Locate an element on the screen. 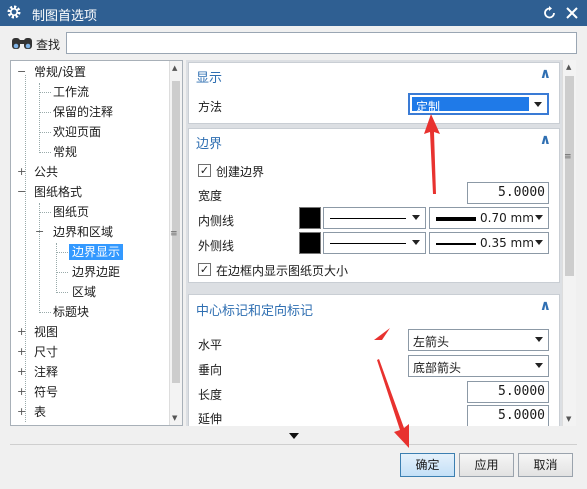 The image size is (587, 489). method-label: 方法 is located at coordinates (210, 107).